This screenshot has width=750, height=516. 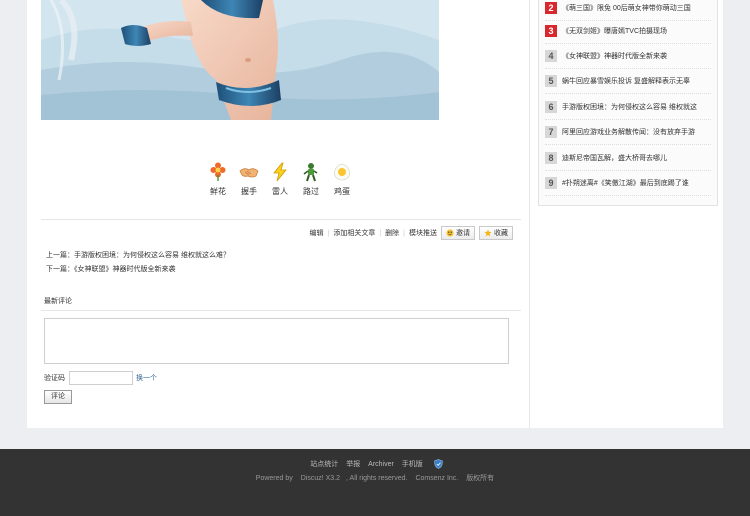 I want to click on reaction-label: 路过, so click(x=311, y=191).